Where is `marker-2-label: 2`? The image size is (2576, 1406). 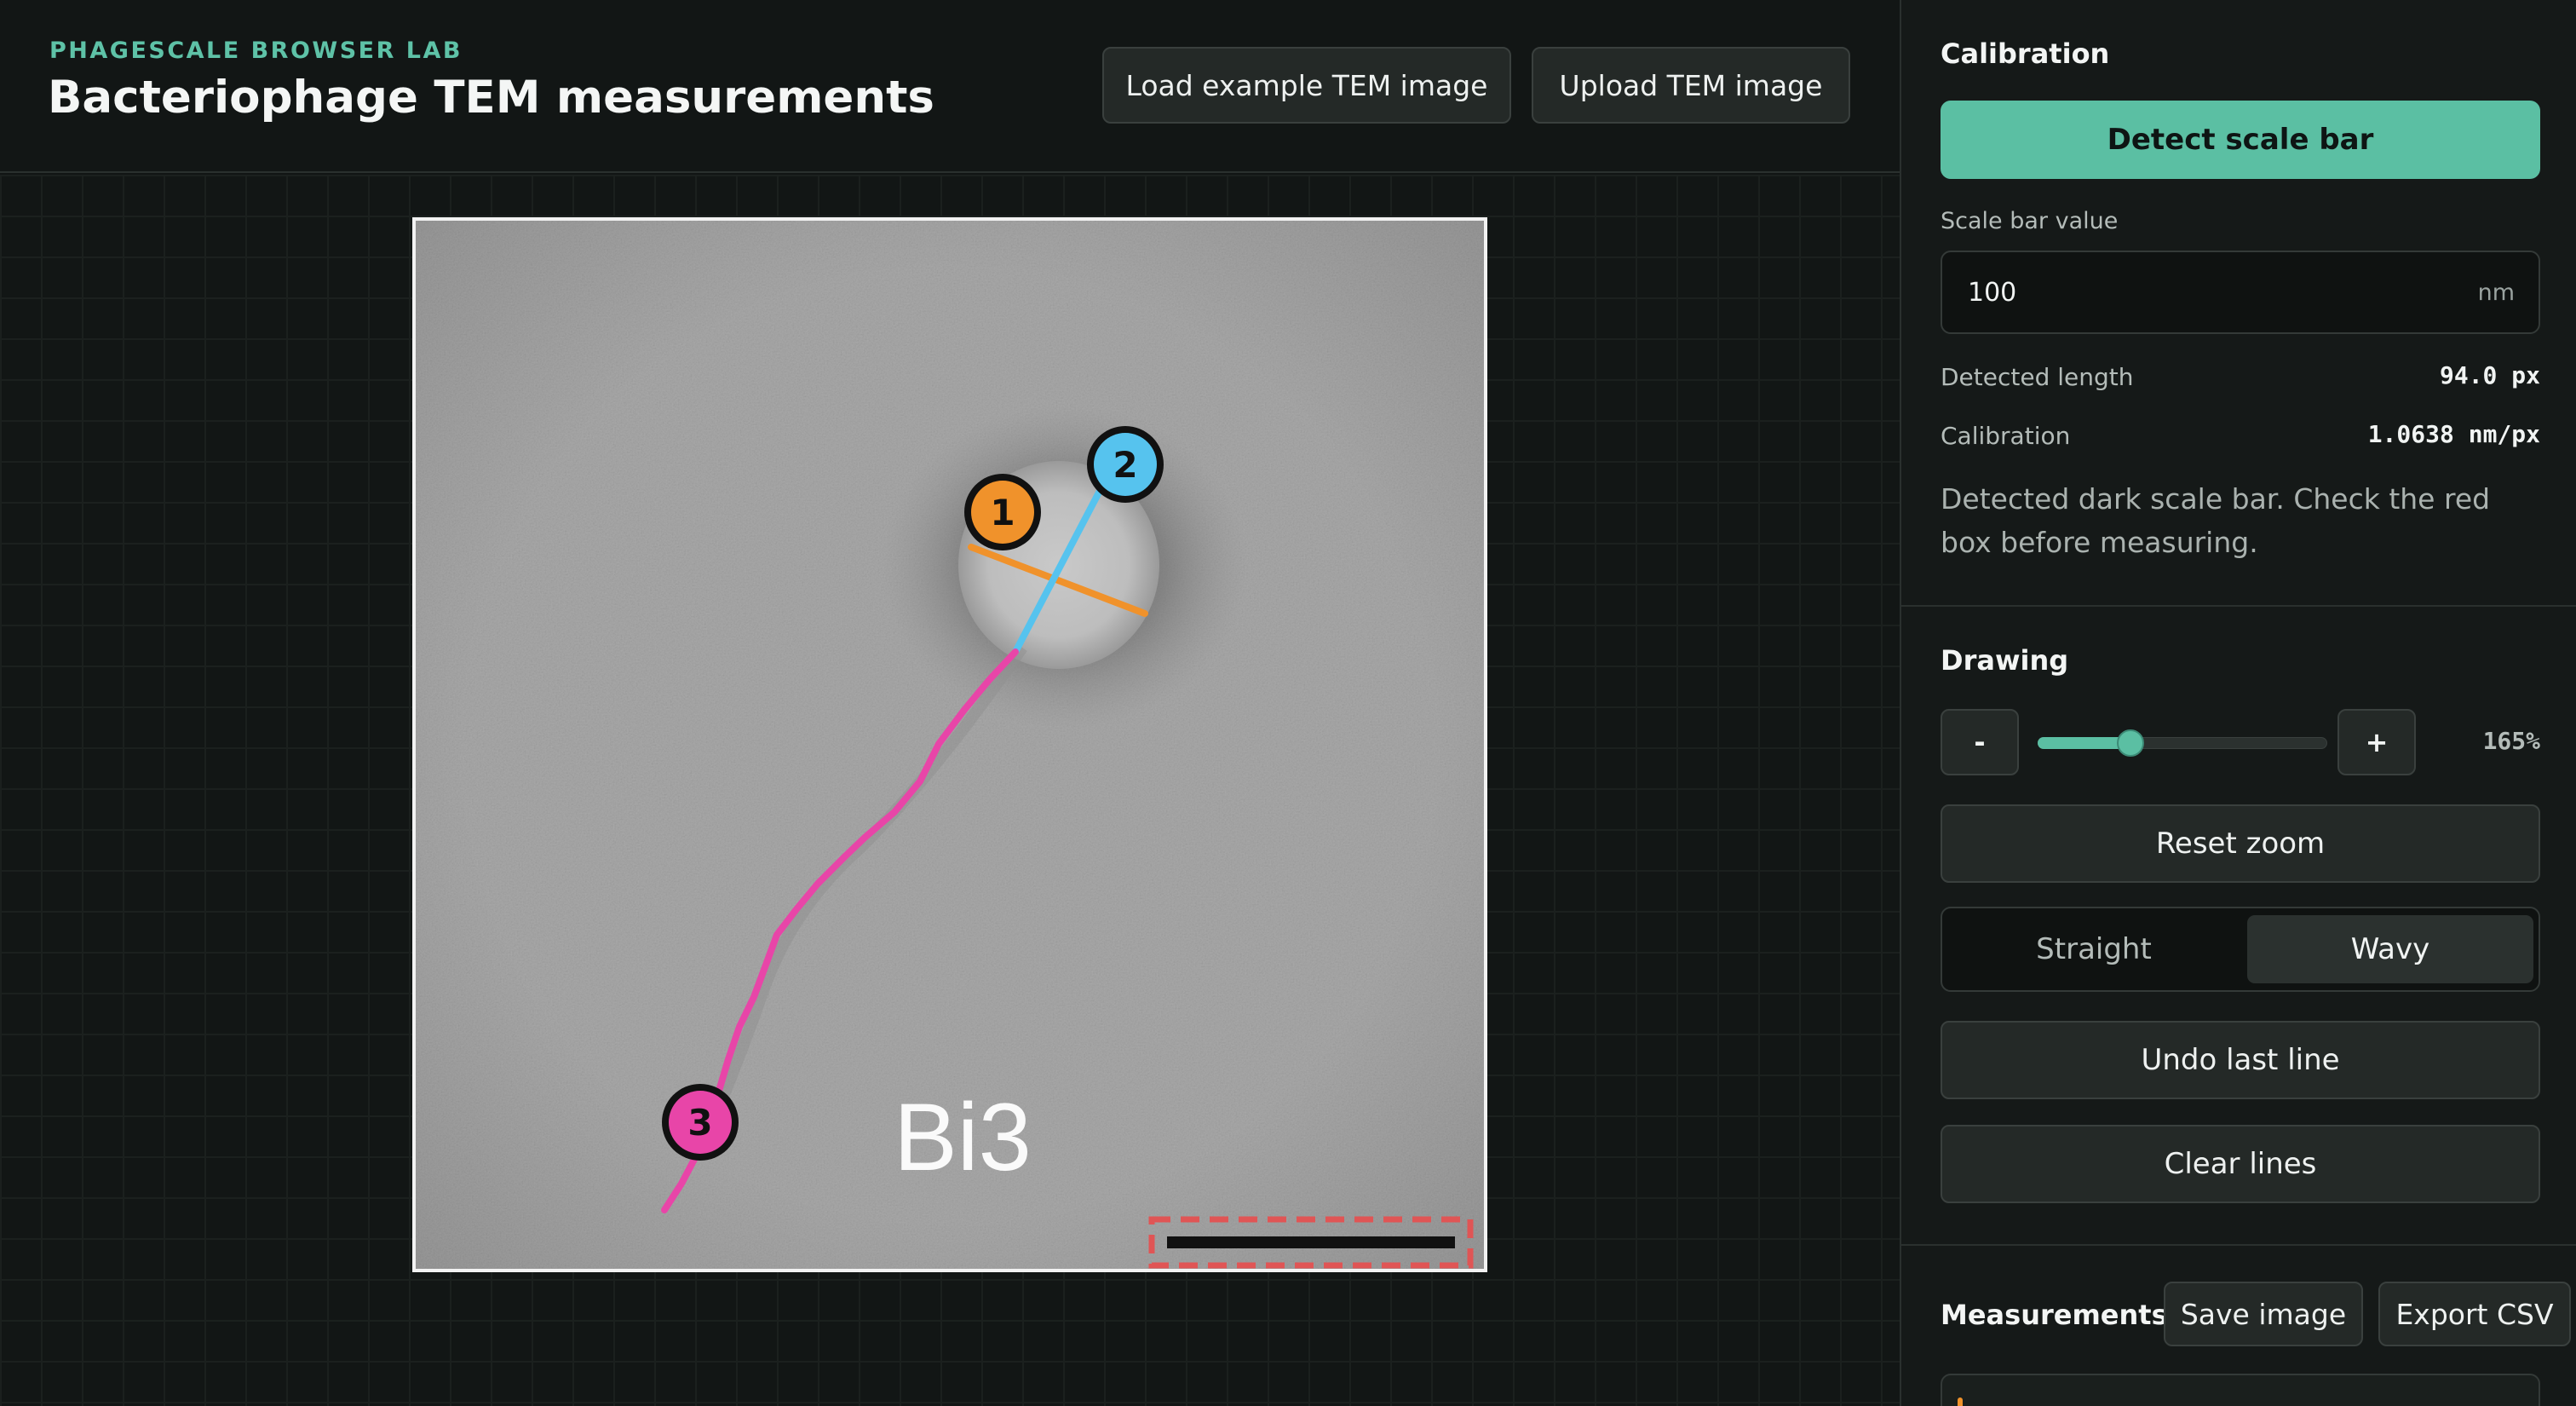 marker-2-label: 2 is located at coordinates (1125, 465).